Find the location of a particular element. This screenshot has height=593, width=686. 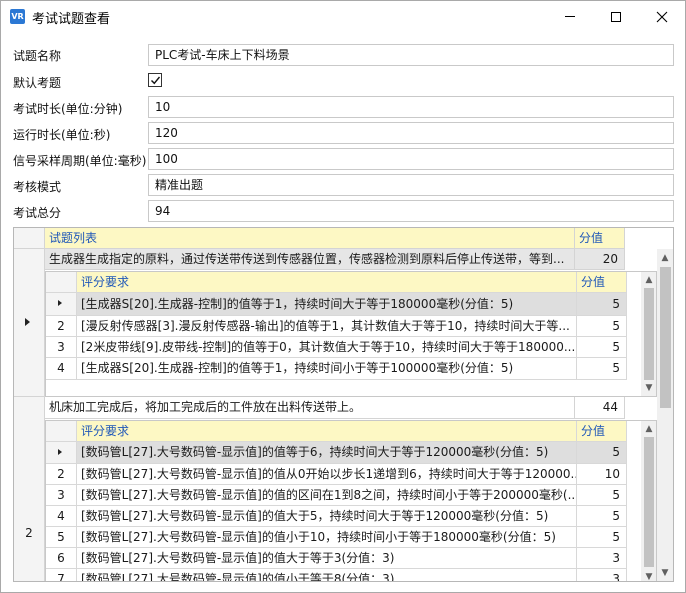

assess-mode-label: 考核模式 is located at coordinates (37, 187).